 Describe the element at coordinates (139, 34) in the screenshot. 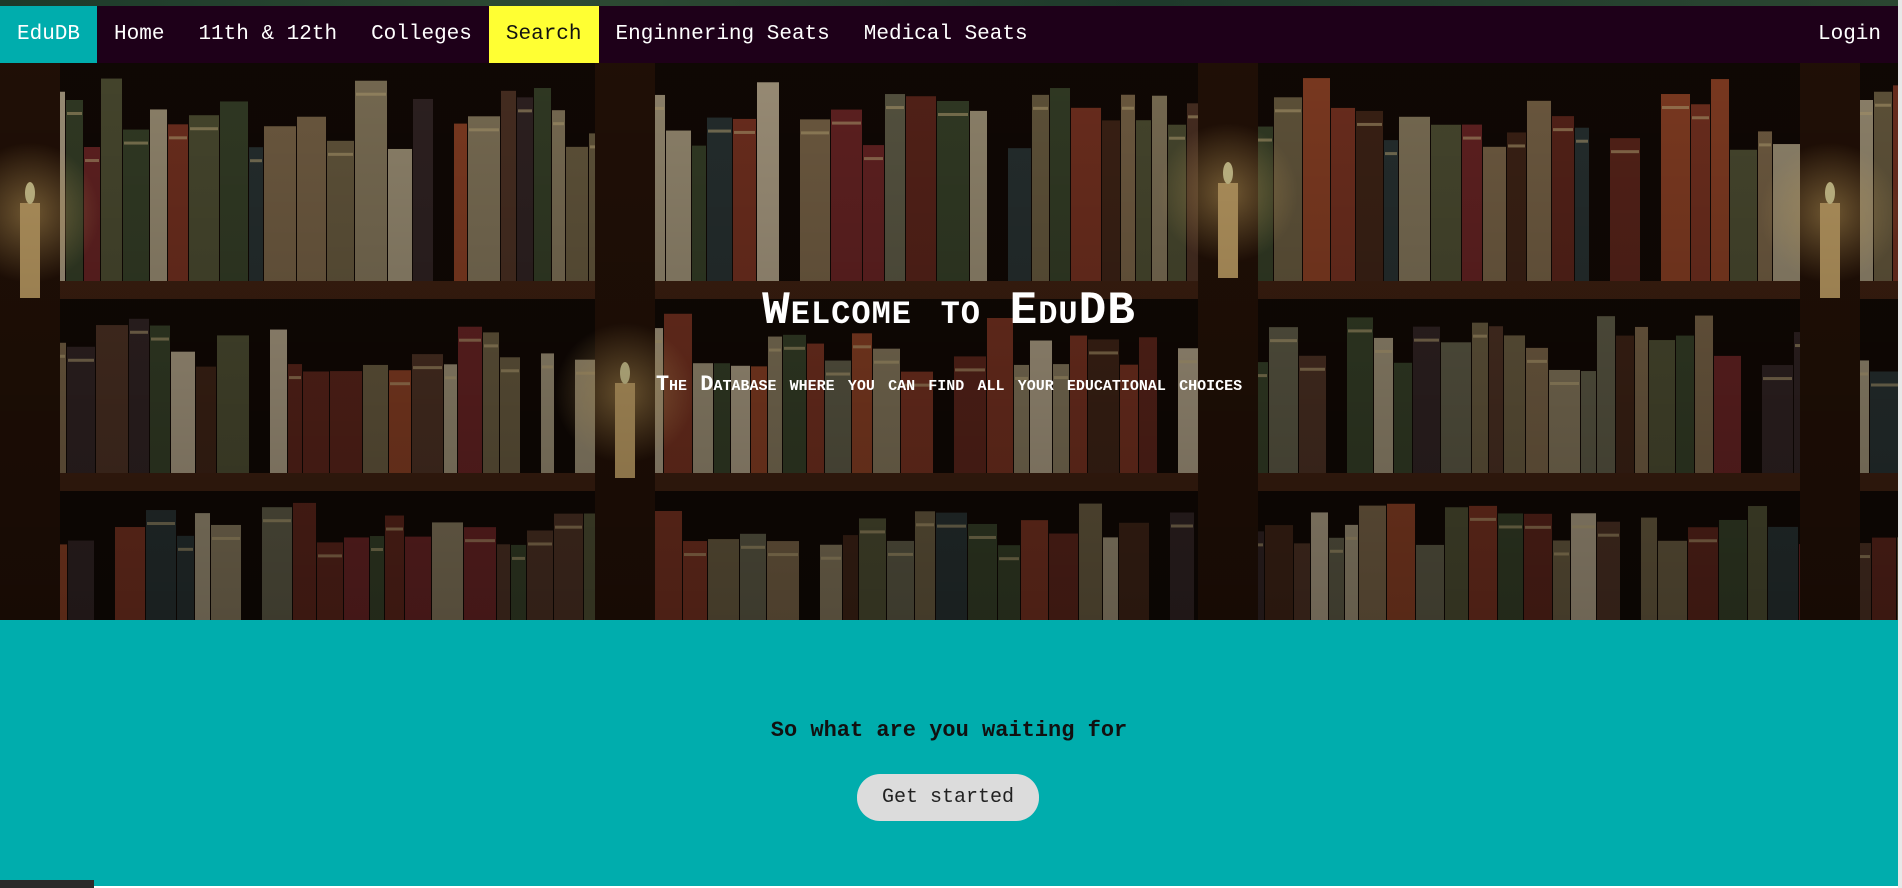

I see `nav-home: Home` at that location.